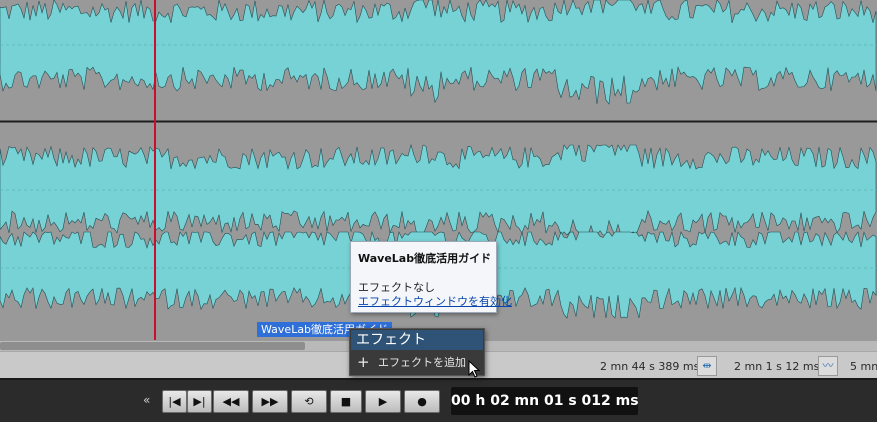 This screenshot has height=422, width=877. I want to click on stop-button: ■, so click(346, 401).